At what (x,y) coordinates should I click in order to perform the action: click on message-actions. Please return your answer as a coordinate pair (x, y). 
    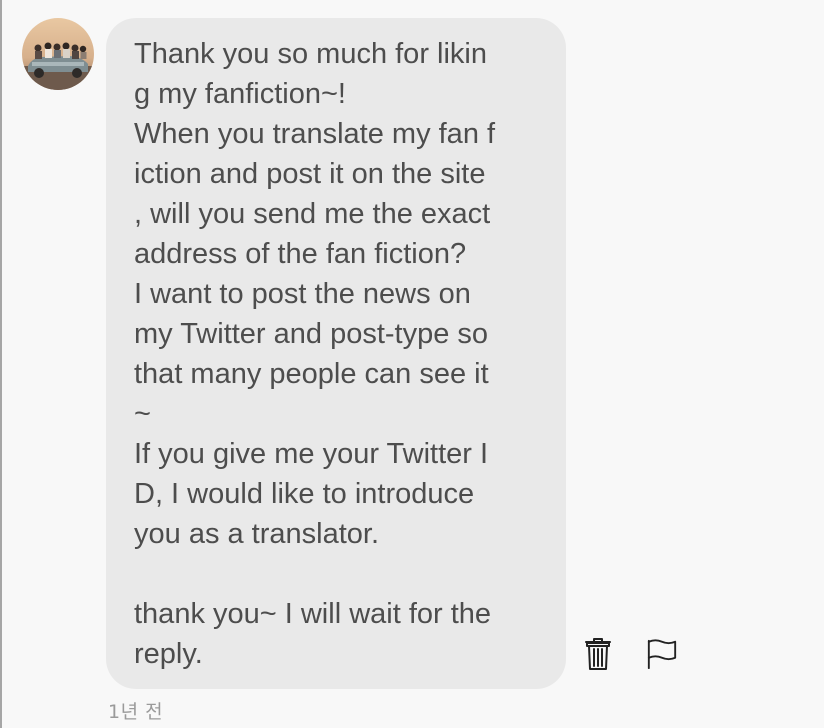
    Looking at the image, I should click on (630, 654).